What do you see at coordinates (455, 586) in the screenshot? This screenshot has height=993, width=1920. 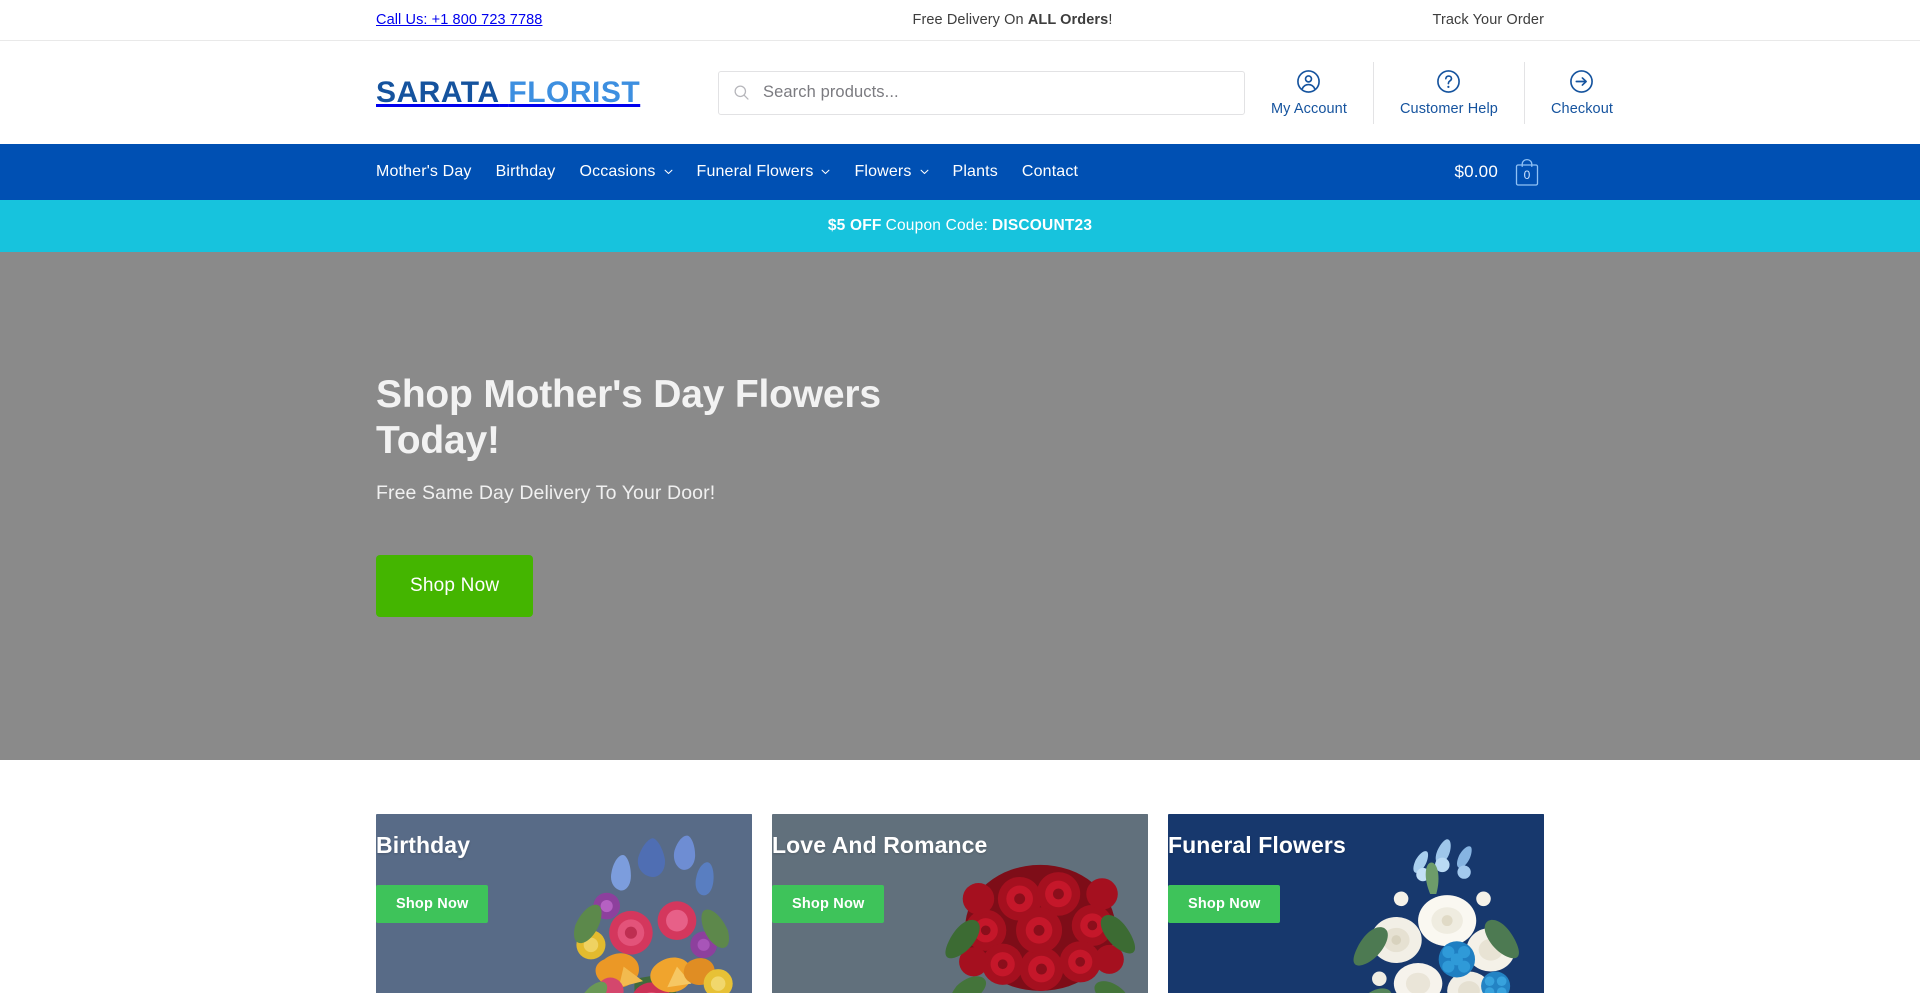 I see `hero-shop-now-button: Shop Now` at bounding box center [455, 586].